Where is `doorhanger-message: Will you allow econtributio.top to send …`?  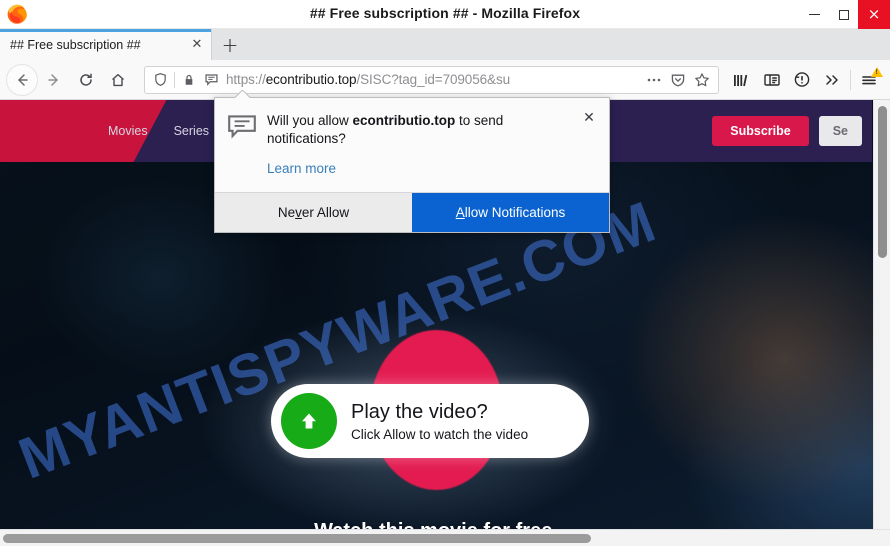 doorhanger-message: Will you allow econtributio.top to send … is located at coordinates (420, 130).